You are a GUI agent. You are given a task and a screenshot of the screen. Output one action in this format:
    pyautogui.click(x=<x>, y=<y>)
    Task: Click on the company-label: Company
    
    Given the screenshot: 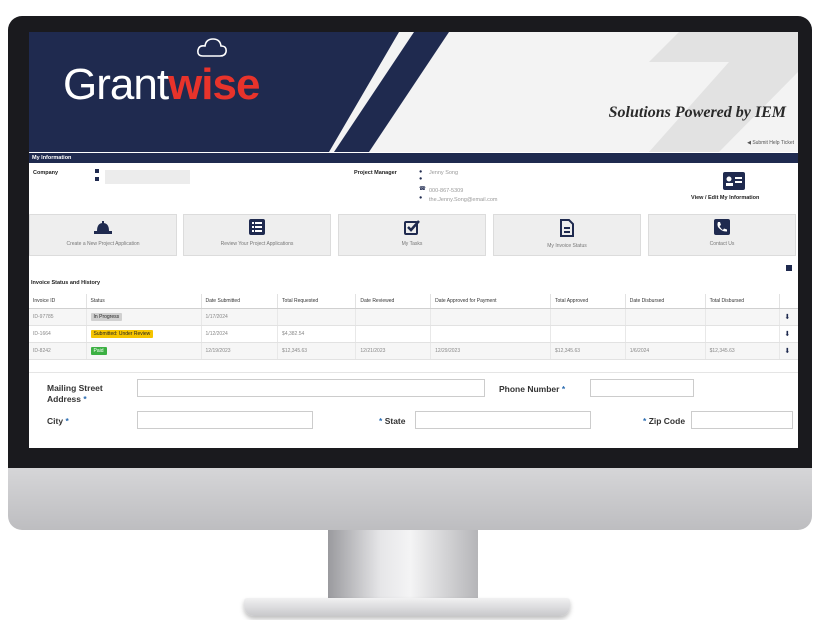 What is the action you would take?
    pyautogui.click(x=46, y=173)
    